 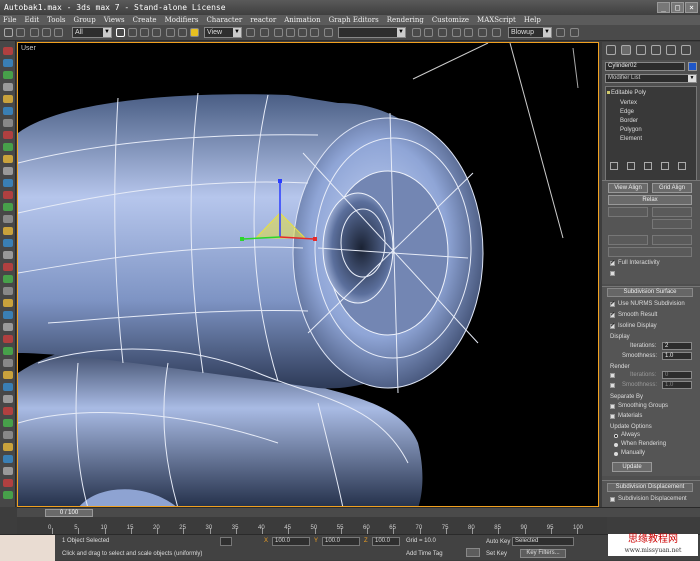 I want to click on configure-sets-icon, so click(x=682, y=166).